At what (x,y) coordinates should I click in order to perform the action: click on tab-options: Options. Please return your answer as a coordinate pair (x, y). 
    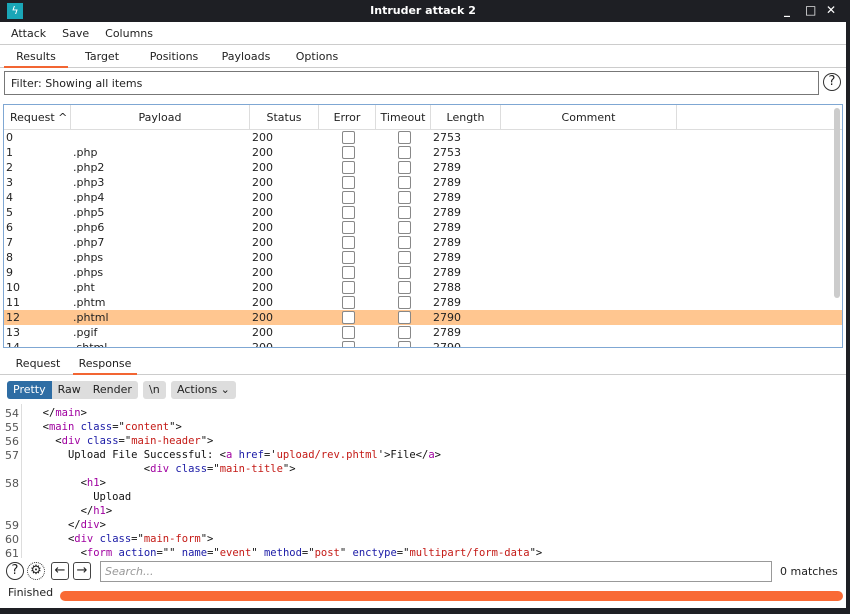
    Looking at the image, I should click on (317, 56).